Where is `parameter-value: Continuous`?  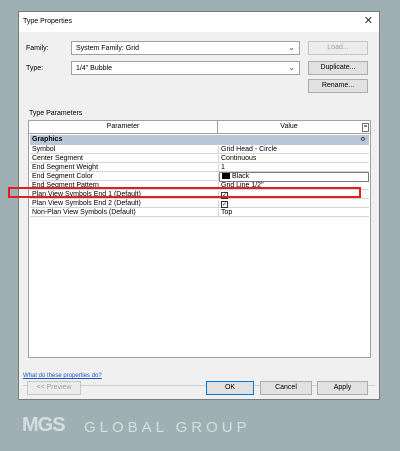
parameter-value: Continuous is located at coordinates (293, 159).